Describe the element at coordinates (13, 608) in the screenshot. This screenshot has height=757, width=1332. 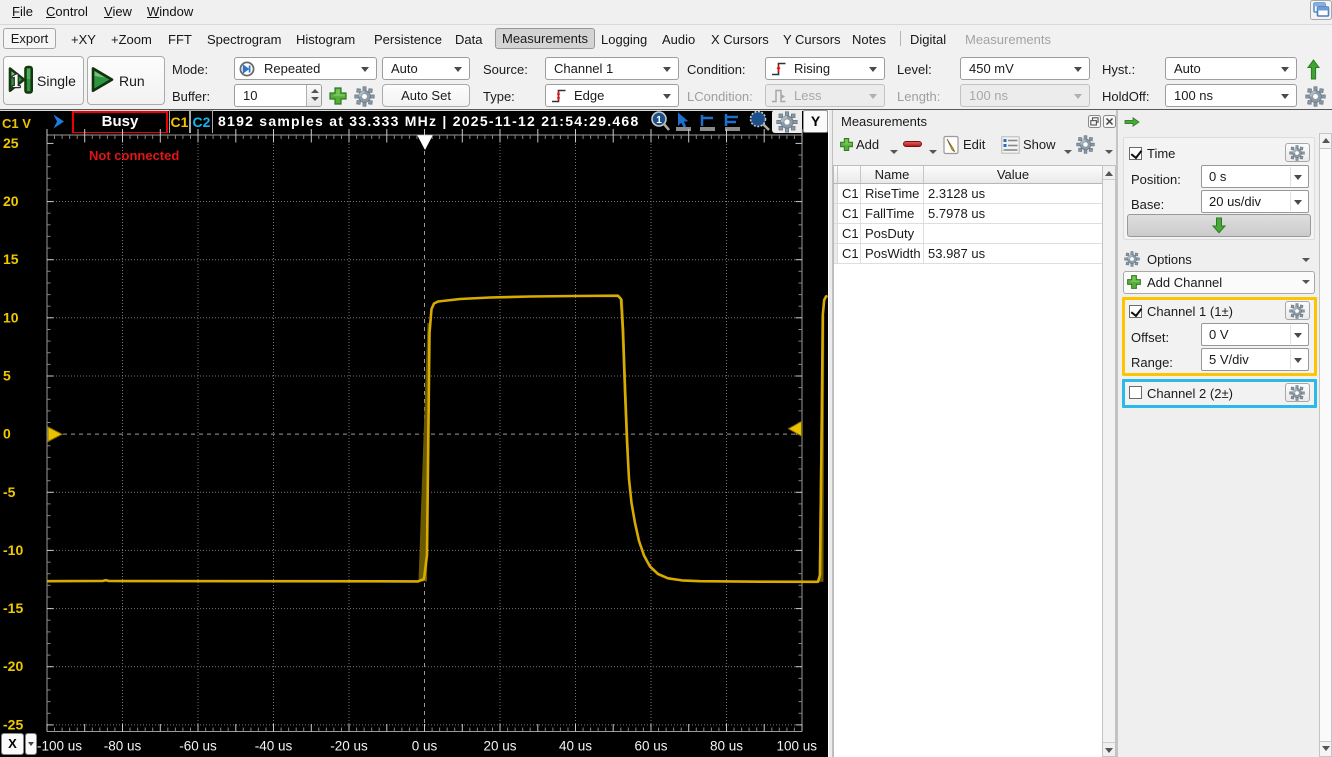
I see `svg-text: -15` at that location.